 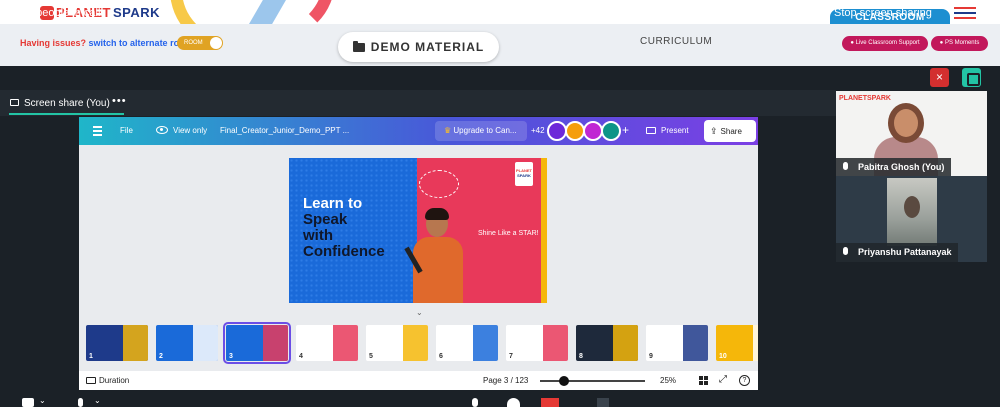 I want to click on slide-thumbnail: 1, so click(x=117, y=343).